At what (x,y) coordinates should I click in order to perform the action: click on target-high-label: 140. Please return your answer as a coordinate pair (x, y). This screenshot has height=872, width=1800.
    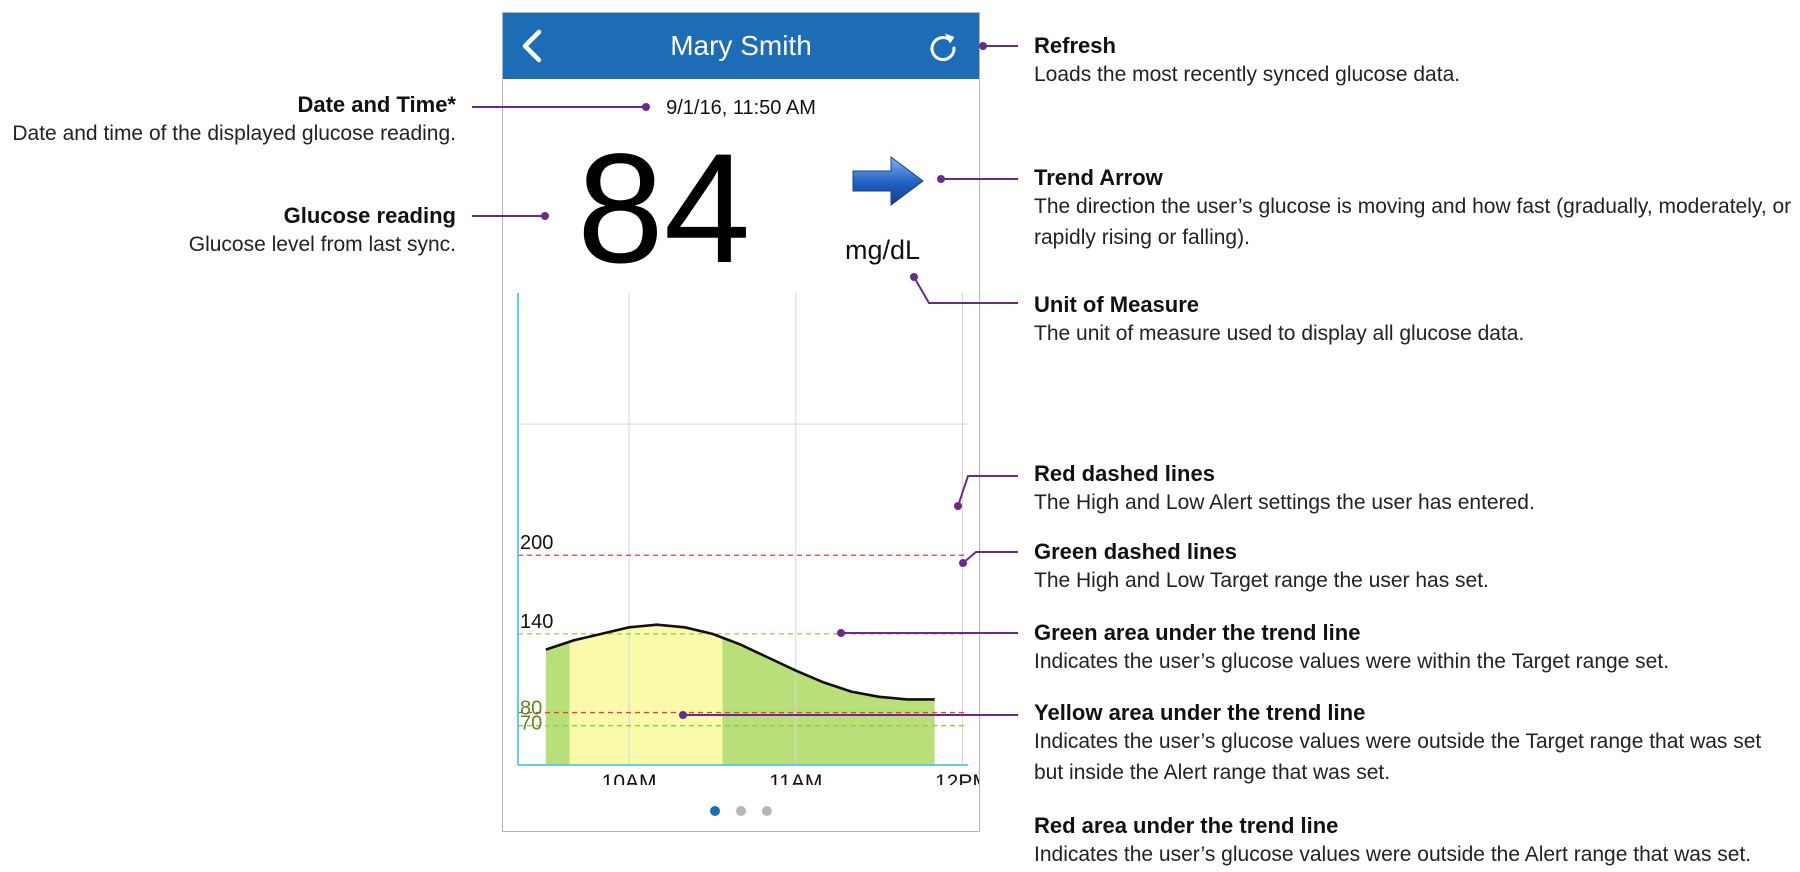
    Looking at the image, I should click on (536, 622).